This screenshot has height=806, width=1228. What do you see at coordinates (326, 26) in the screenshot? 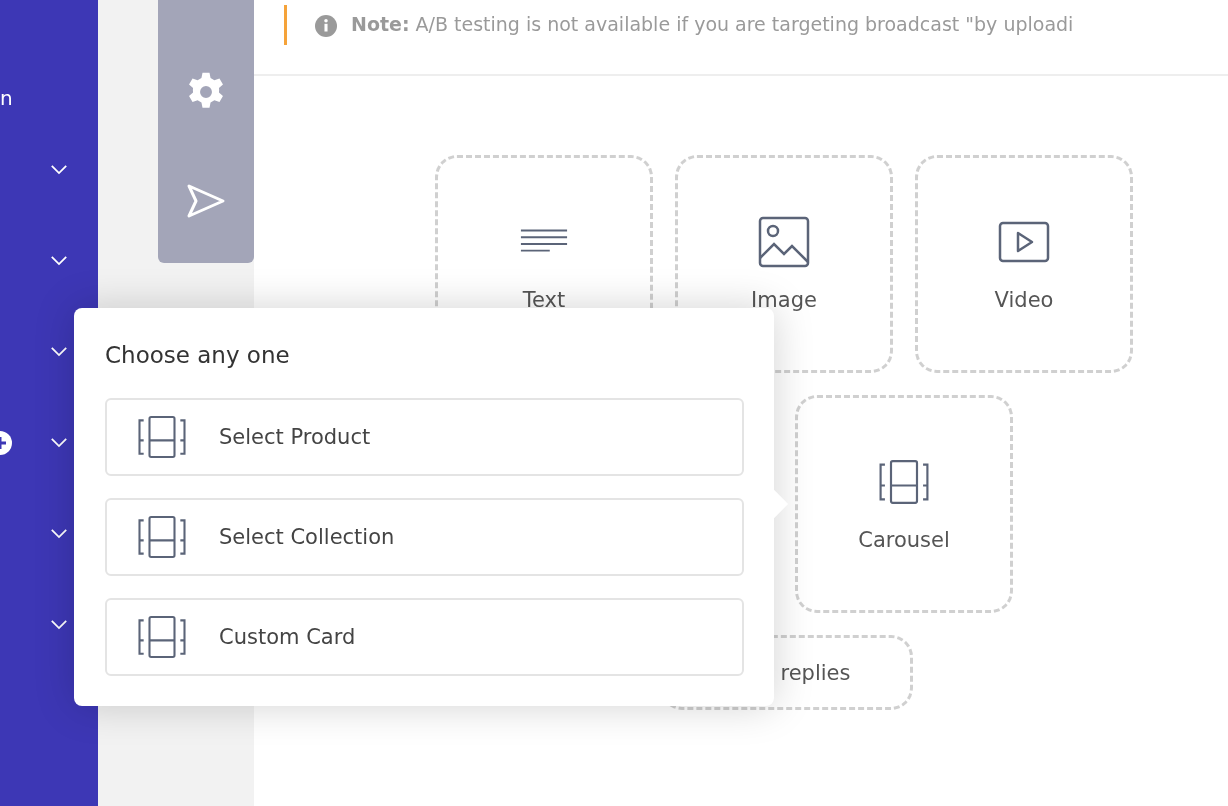
I see `info-icon` at bounding box center [326, 26].